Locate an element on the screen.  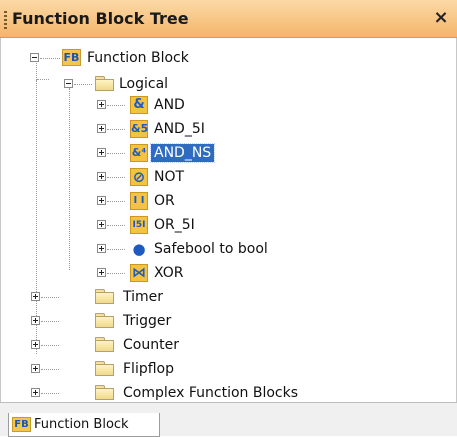
and-ns-icon: &⁴ is located at coordinates (139, 153).